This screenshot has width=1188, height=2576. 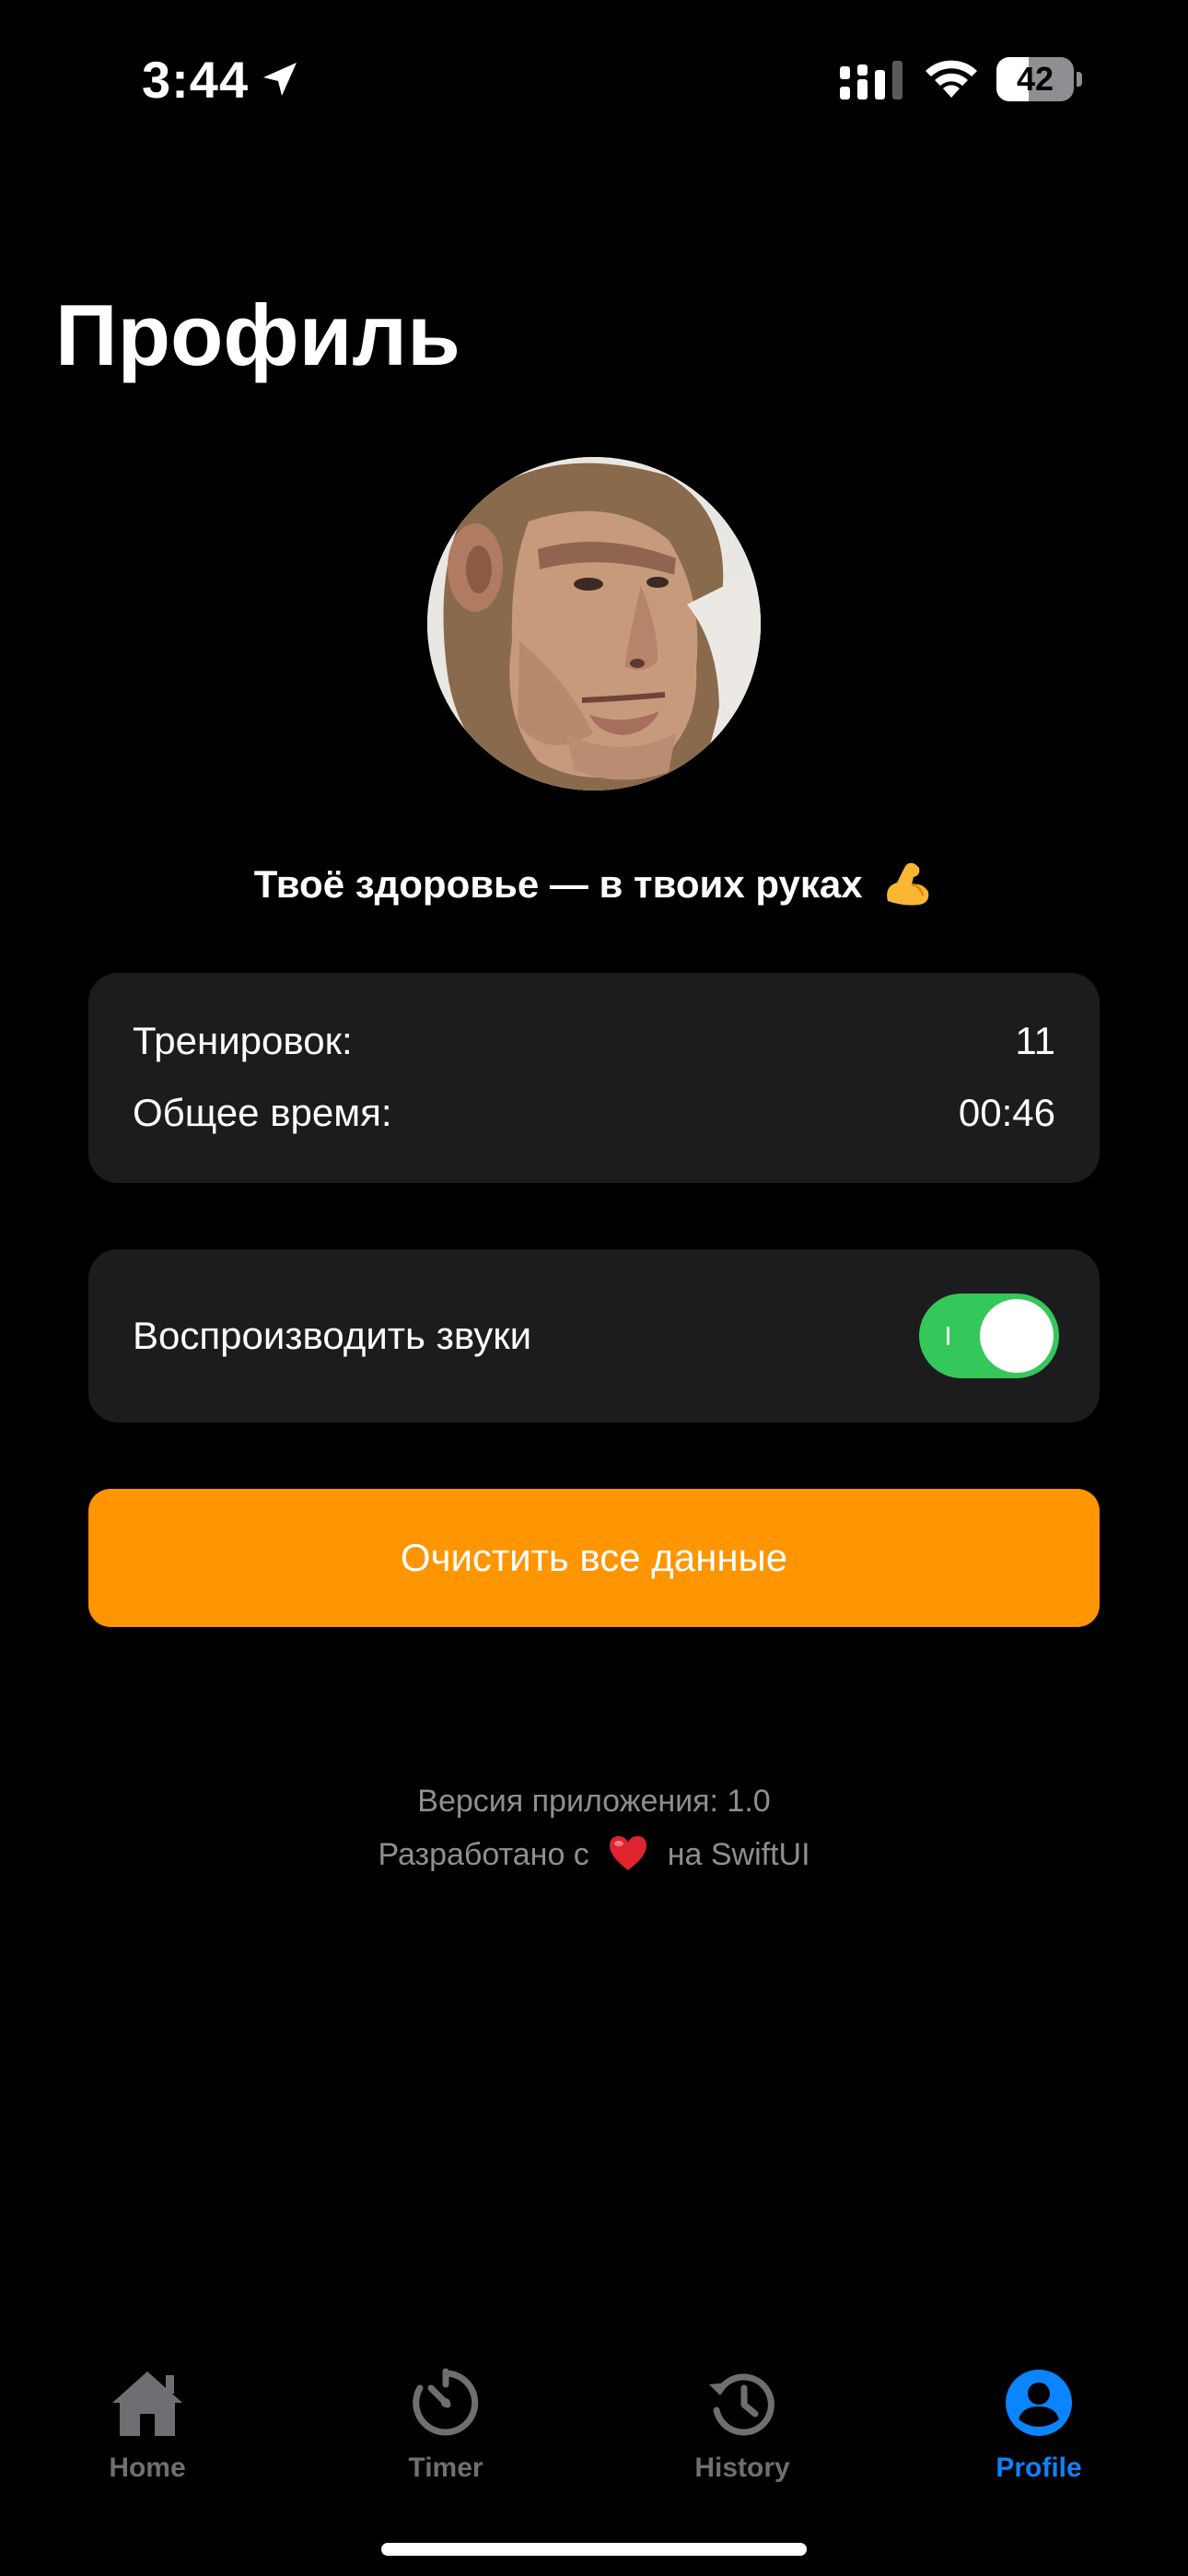 What do you see at coordinates (483, 1854) in the screenshot?
I see `made-with-prefix: Разработано с` at bounding box center [483, 1854].